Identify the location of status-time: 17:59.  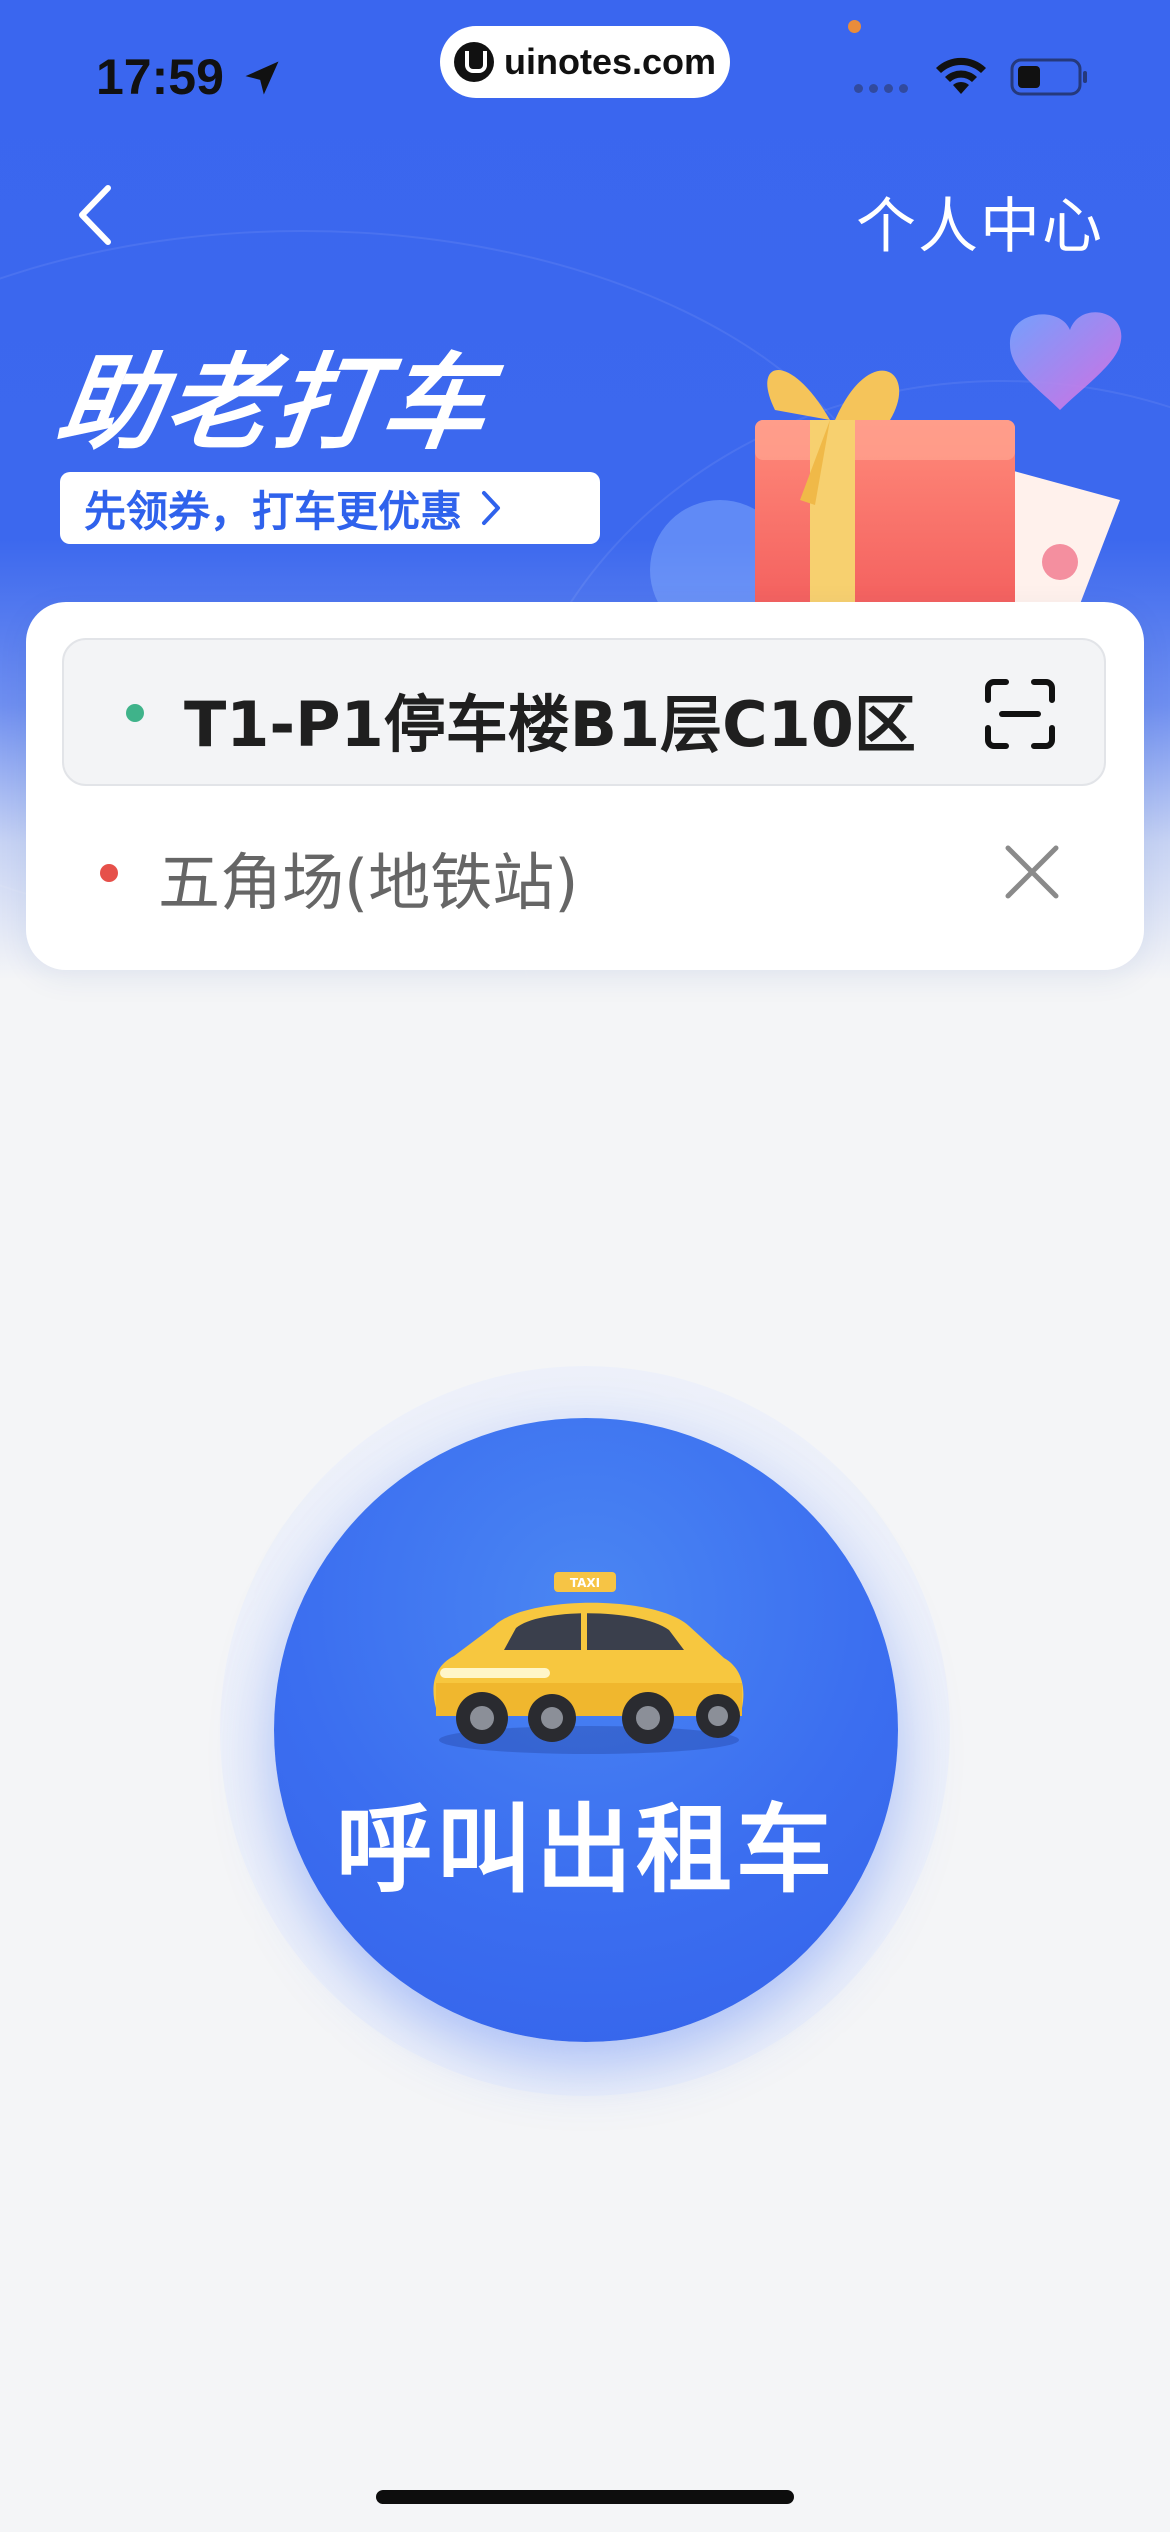
(160, 77).